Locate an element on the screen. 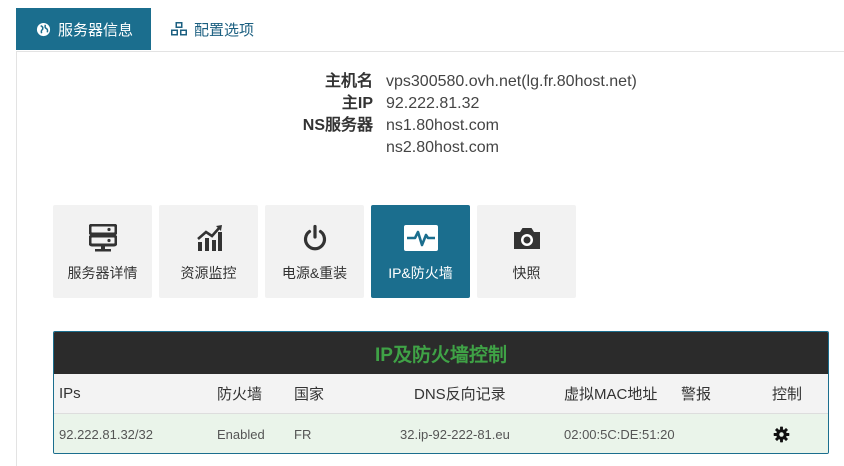  hostname-row: 主机名 vps300580.ovh.net(lg.fr.80host.net) is located at coordinates (430, 82).